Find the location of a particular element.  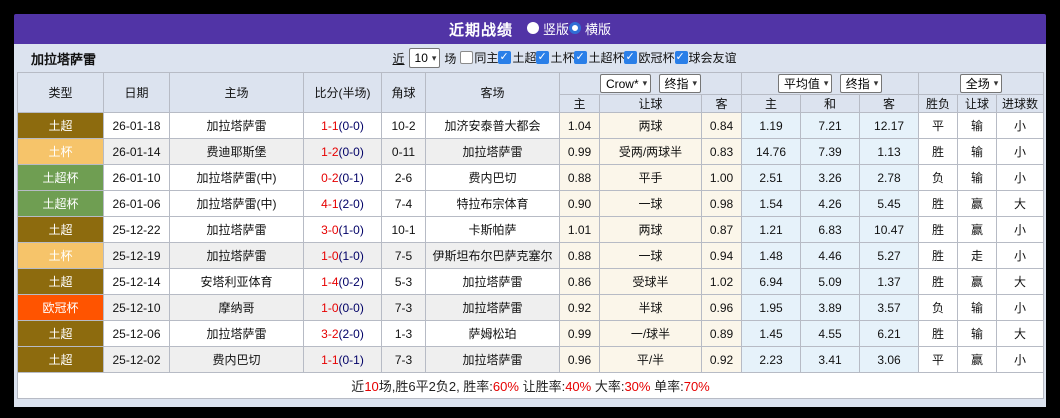

eu-home-odds-cell: 1.54 is located at coordinates (771, 203).